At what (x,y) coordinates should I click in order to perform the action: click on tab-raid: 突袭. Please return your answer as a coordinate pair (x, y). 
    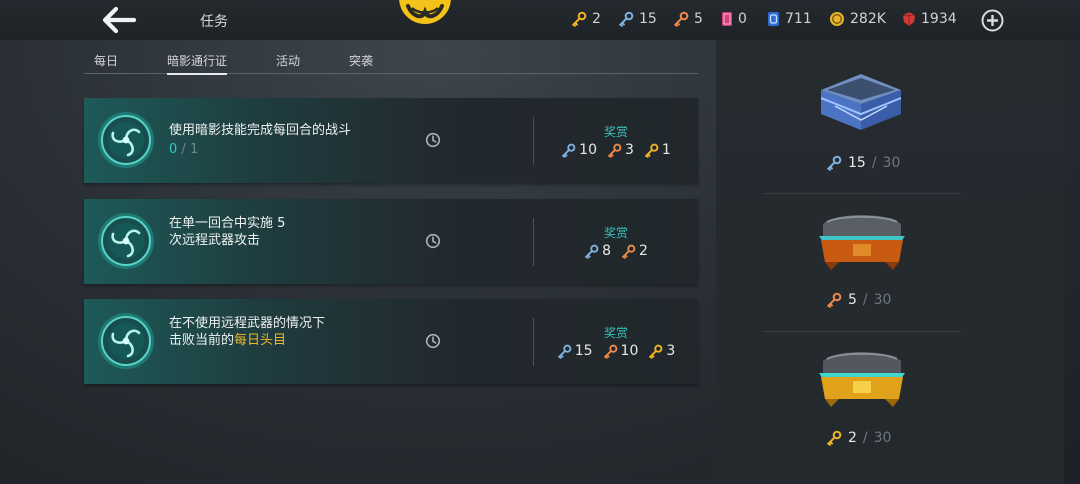
    Looking at the image, I should click on (361, 60).